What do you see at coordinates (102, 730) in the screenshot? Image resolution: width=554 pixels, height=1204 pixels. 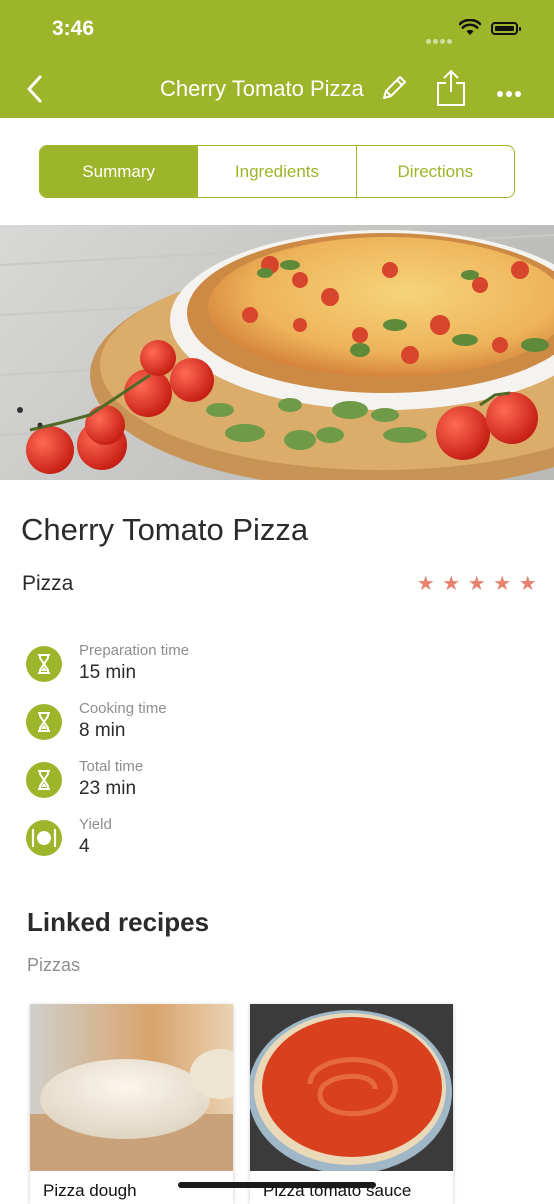 I see `detail-value: 8 min` at bounding box center [102, 730].